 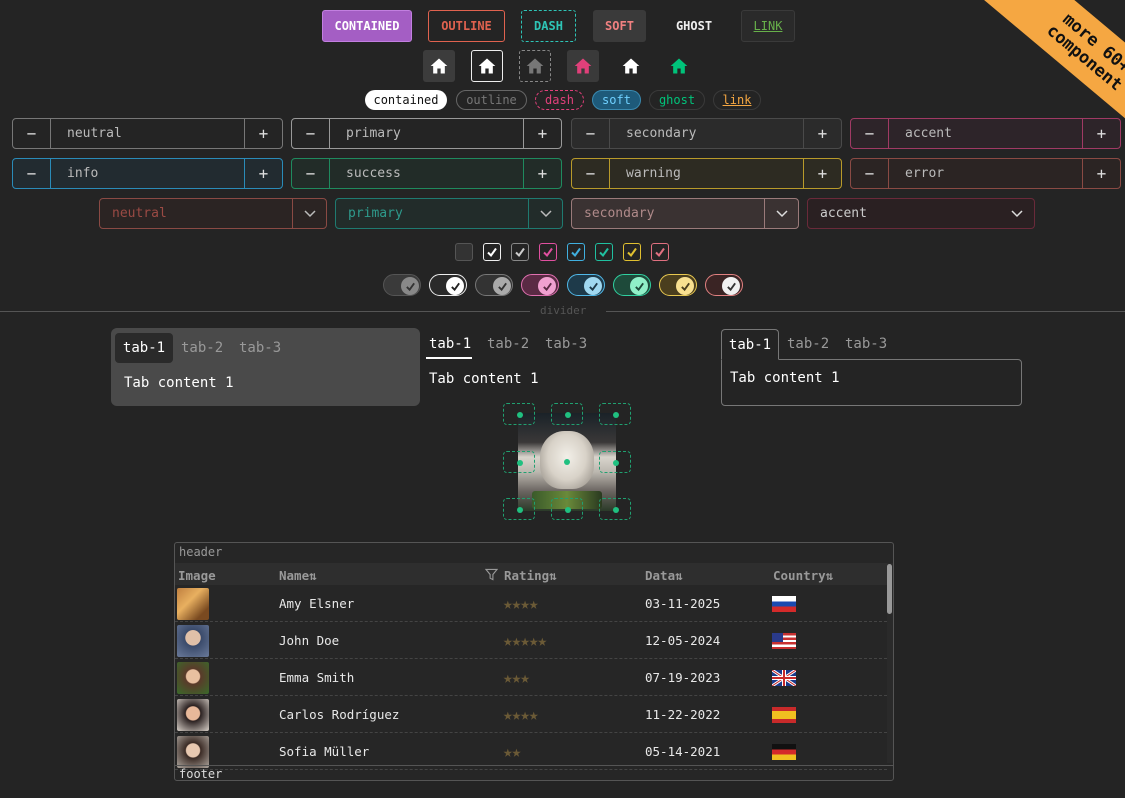 What do you see at coordinates (491, 100) in the screenshot?
I see `chip-outline: outline` at bounding box center [491, 100].